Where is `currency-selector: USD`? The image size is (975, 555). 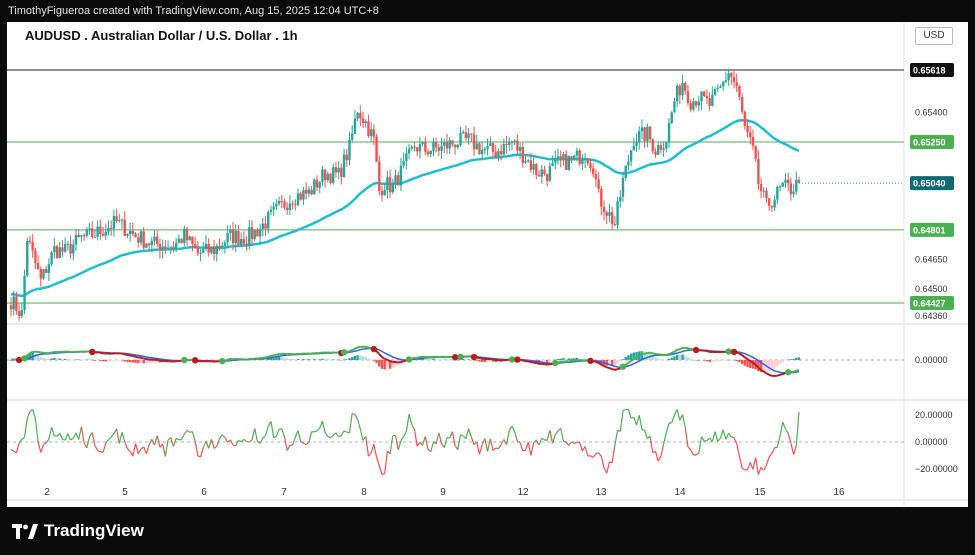
currency-selector: USD is located at coordinates (934, 36).